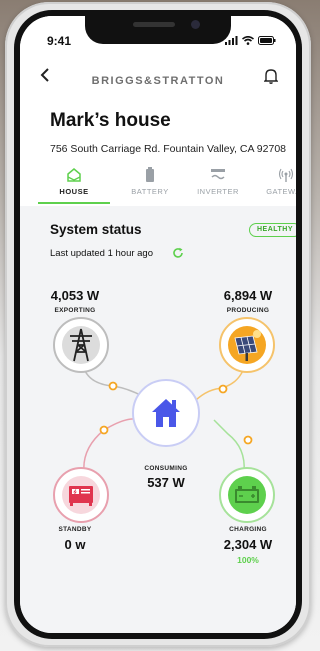 This screenshot has height=651, width=320. Describe the element at coordinates (166, 468) in the screenshot. I see `home-label: CONSUMING` at that location.